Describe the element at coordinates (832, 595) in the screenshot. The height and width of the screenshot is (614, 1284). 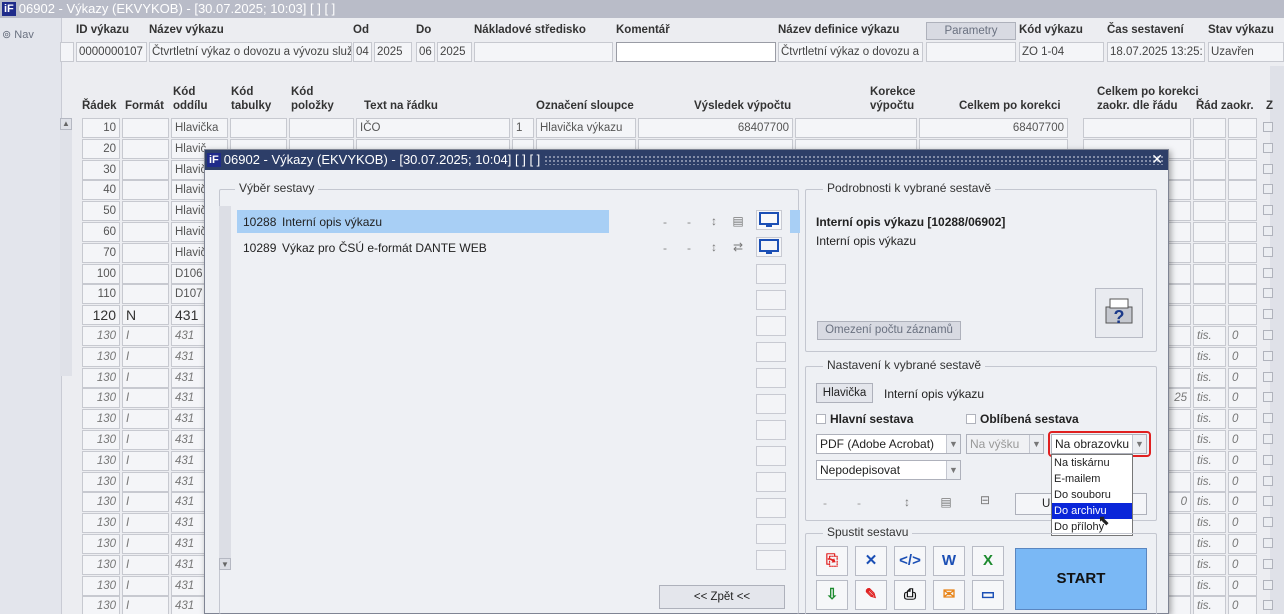
I see `download-run-button: ⇩` at that location.